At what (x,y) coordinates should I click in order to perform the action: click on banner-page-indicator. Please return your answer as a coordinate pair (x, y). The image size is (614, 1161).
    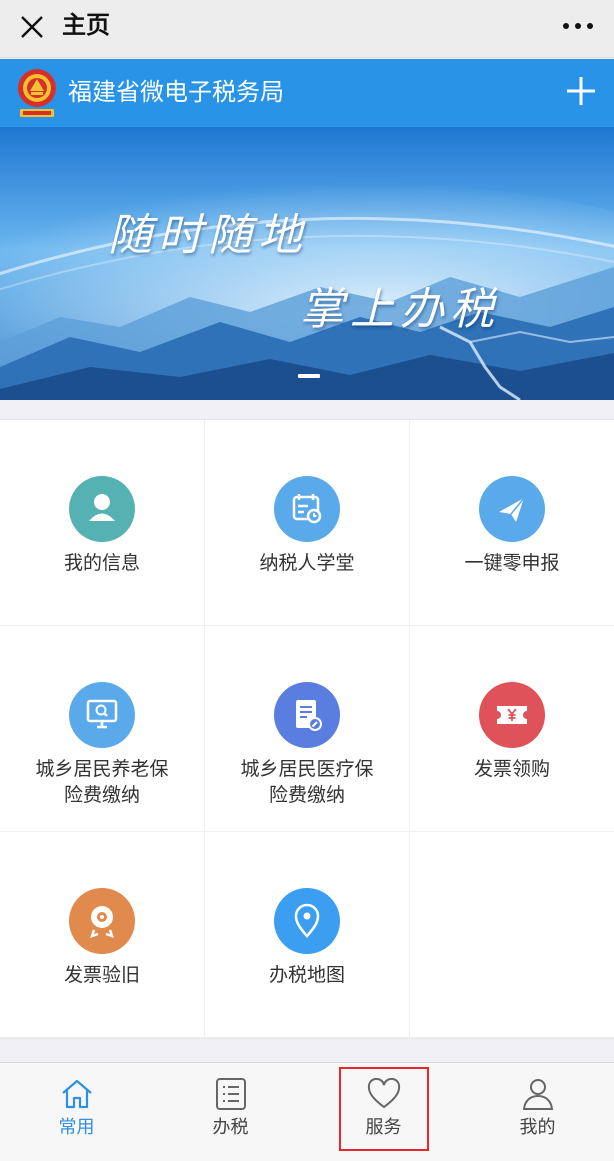
    Looking at the image, I should click on (309, 376).